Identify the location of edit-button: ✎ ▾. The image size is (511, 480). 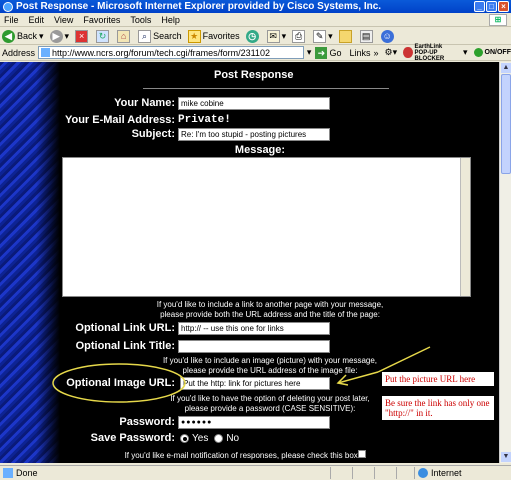
(323, 36).